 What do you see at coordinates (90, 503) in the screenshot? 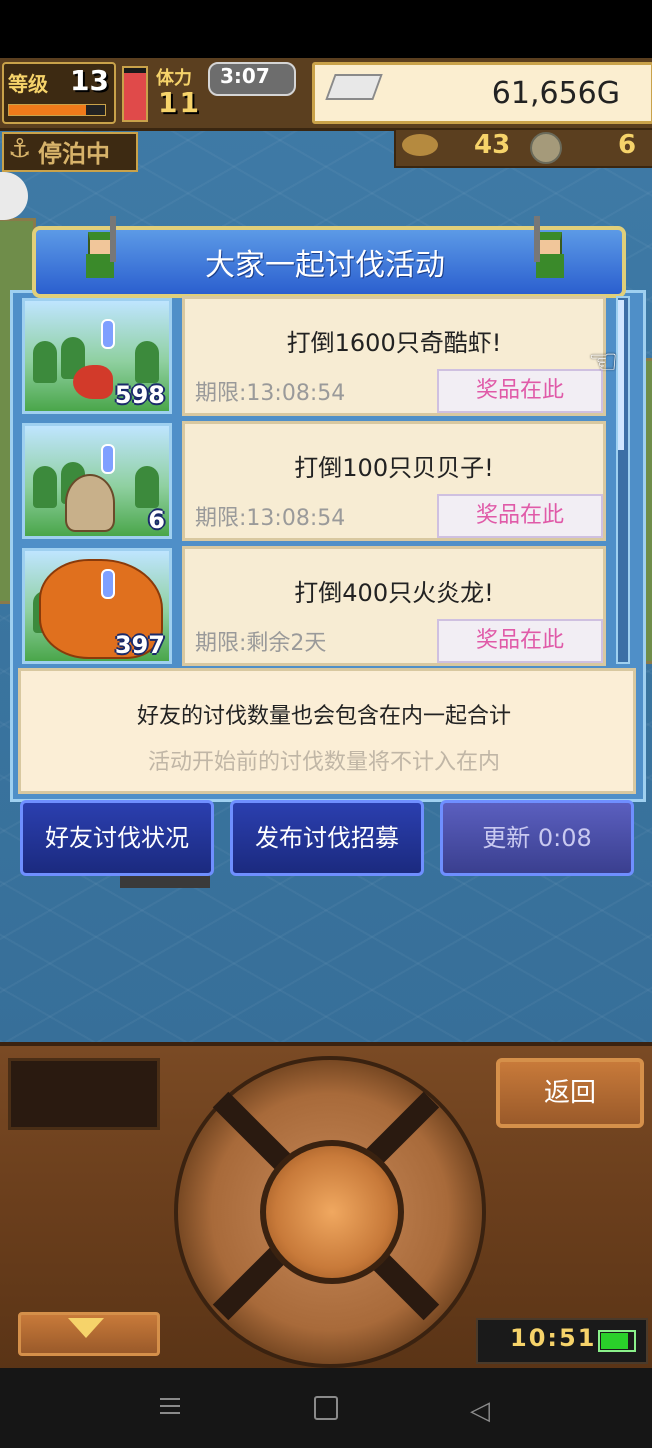
I see `shell-monster-icon` at bounding box center [90, 503].